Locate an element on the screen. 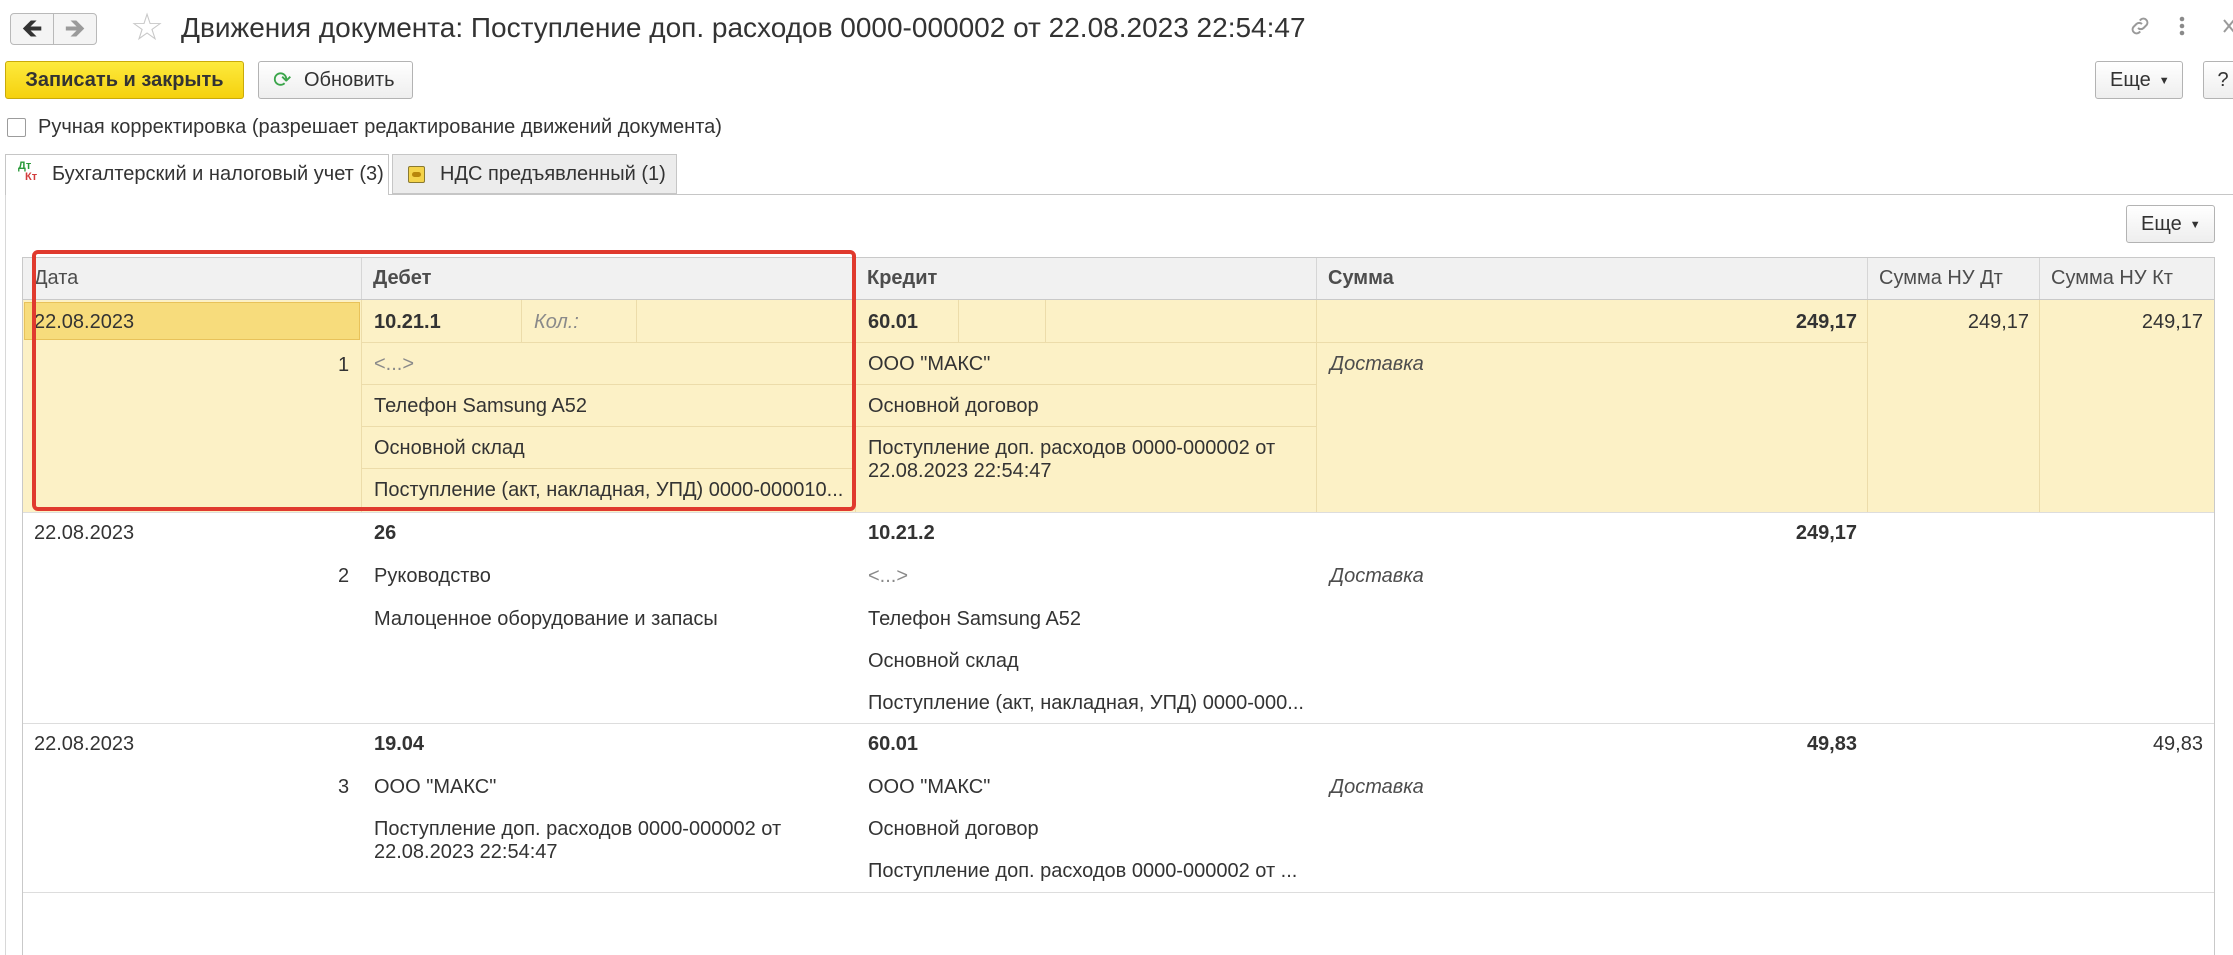 This screenshot has height=955, width=2233. forward-arrow-icon: 🡺 is located at coordinates (75, 29).